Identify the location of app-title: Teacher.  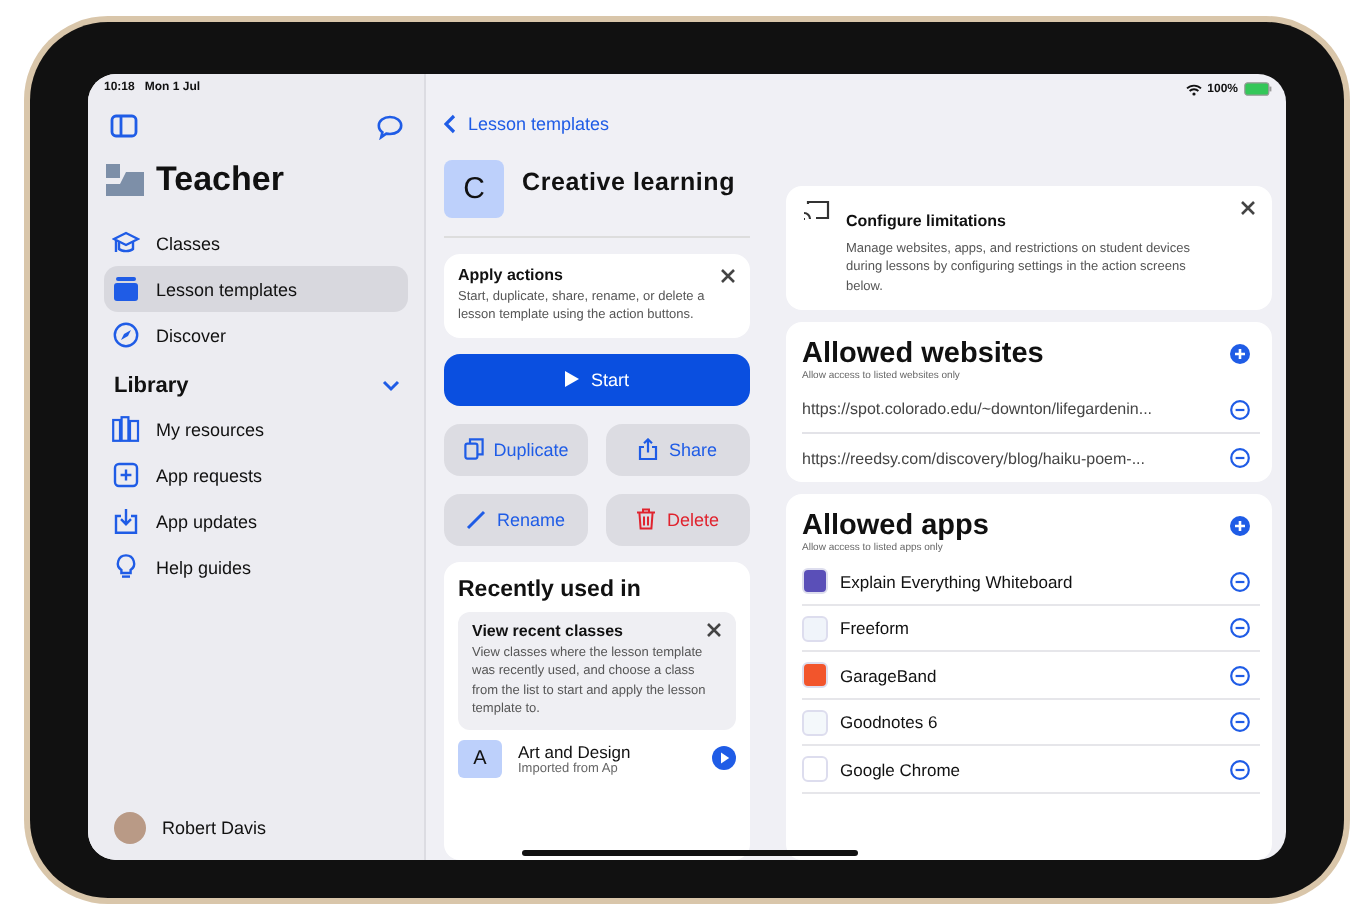
(220, 180).